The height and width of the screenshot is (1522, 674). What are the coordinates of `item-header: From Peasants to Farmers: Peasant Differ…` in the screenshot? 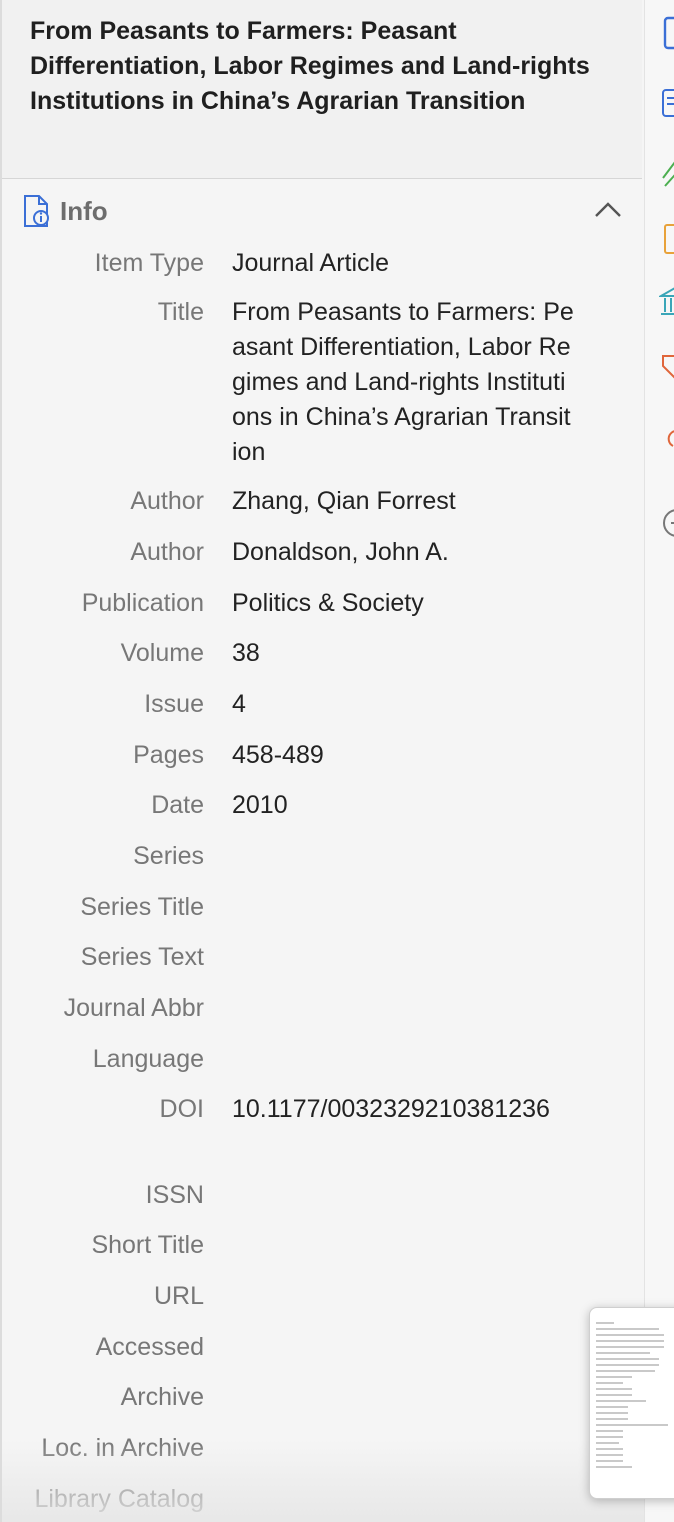 It's located at (322, 89).